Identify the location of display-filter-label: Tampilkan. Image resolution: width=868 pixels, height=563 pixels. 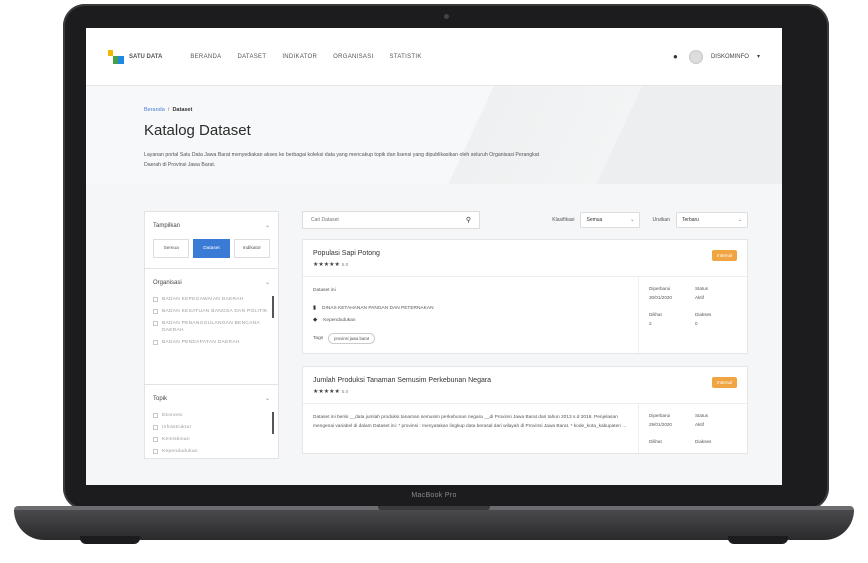
(167, 225).